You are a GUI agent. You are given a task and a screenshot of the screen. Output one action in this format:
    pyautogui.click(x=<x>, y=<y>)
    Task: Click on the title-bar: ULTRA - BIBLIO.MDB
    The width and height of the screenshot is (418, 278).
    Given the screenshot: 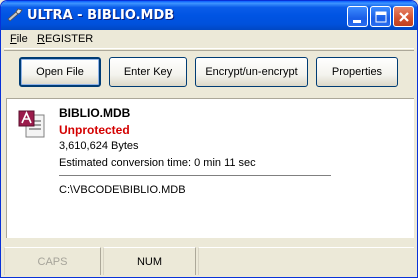 What is the action you would take?
    pyautogui.click(x=209, y=15)
    